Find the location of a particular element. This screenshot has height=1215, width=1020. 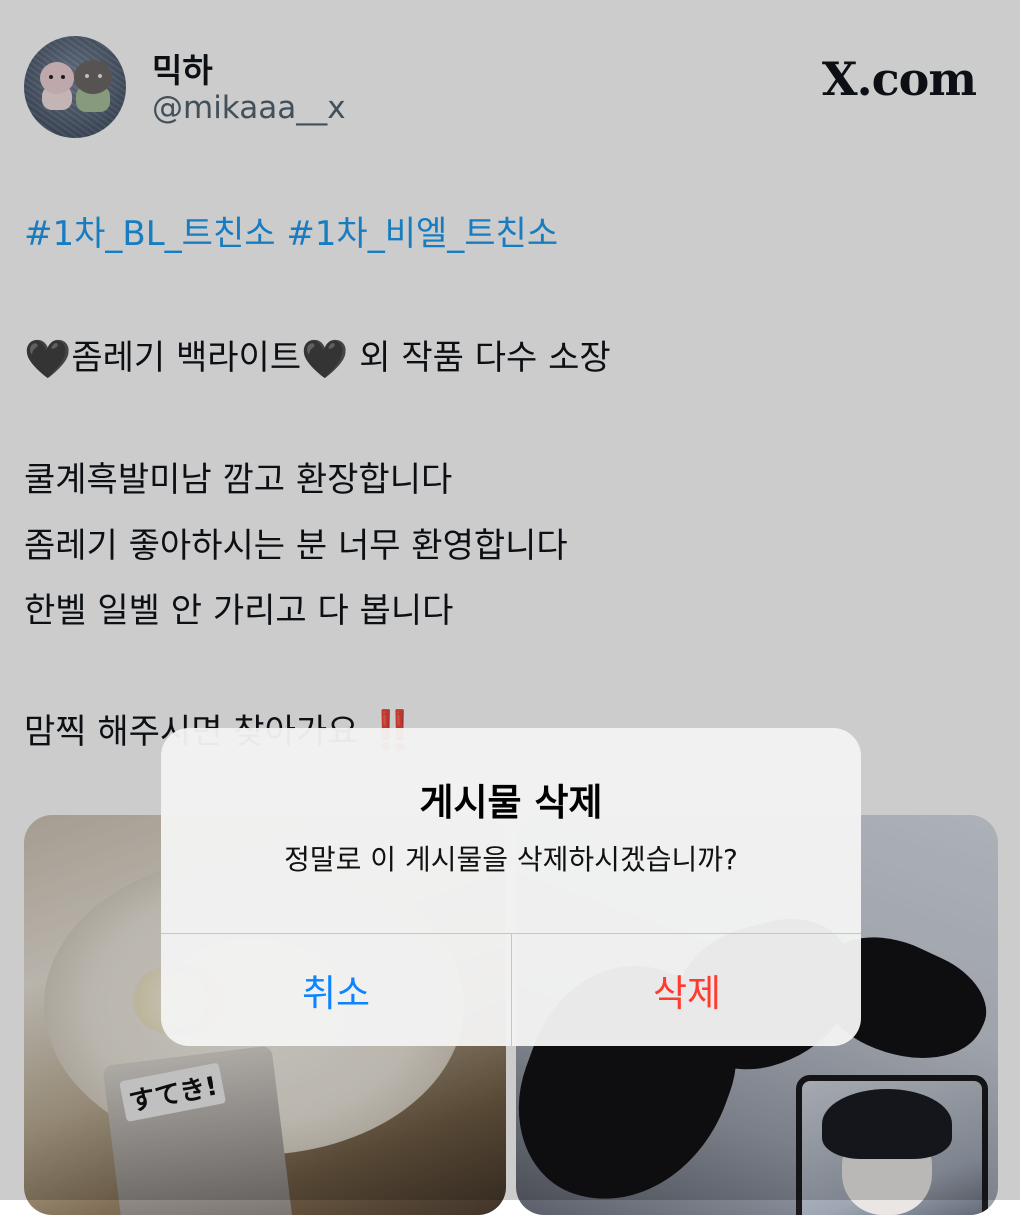

cancel-button: 취소 is located at coordinates (336, 990).